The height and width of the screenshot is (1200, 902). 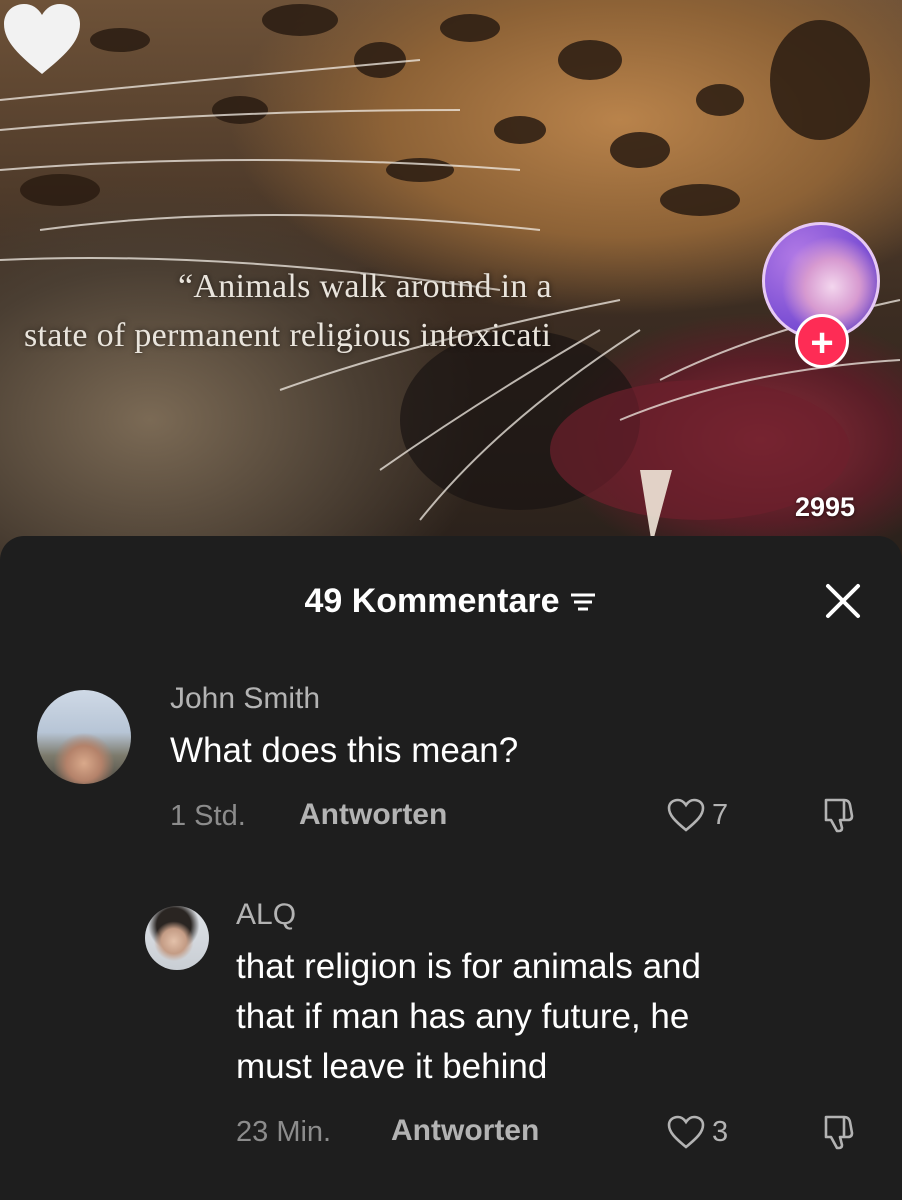 What do you see at coordinates (720, 1131) in the screenshot?
I see `reply-like-count: 3` at bounding box center [720, 1131].